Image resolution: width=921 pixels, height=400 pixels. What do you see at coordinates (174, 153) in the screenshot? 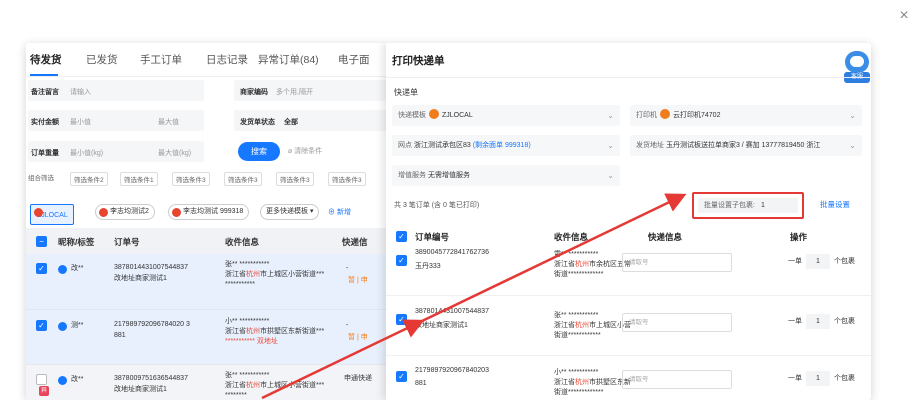
I see `weight-max-input: 最大值(kg)` at bounding box center [174, 153].